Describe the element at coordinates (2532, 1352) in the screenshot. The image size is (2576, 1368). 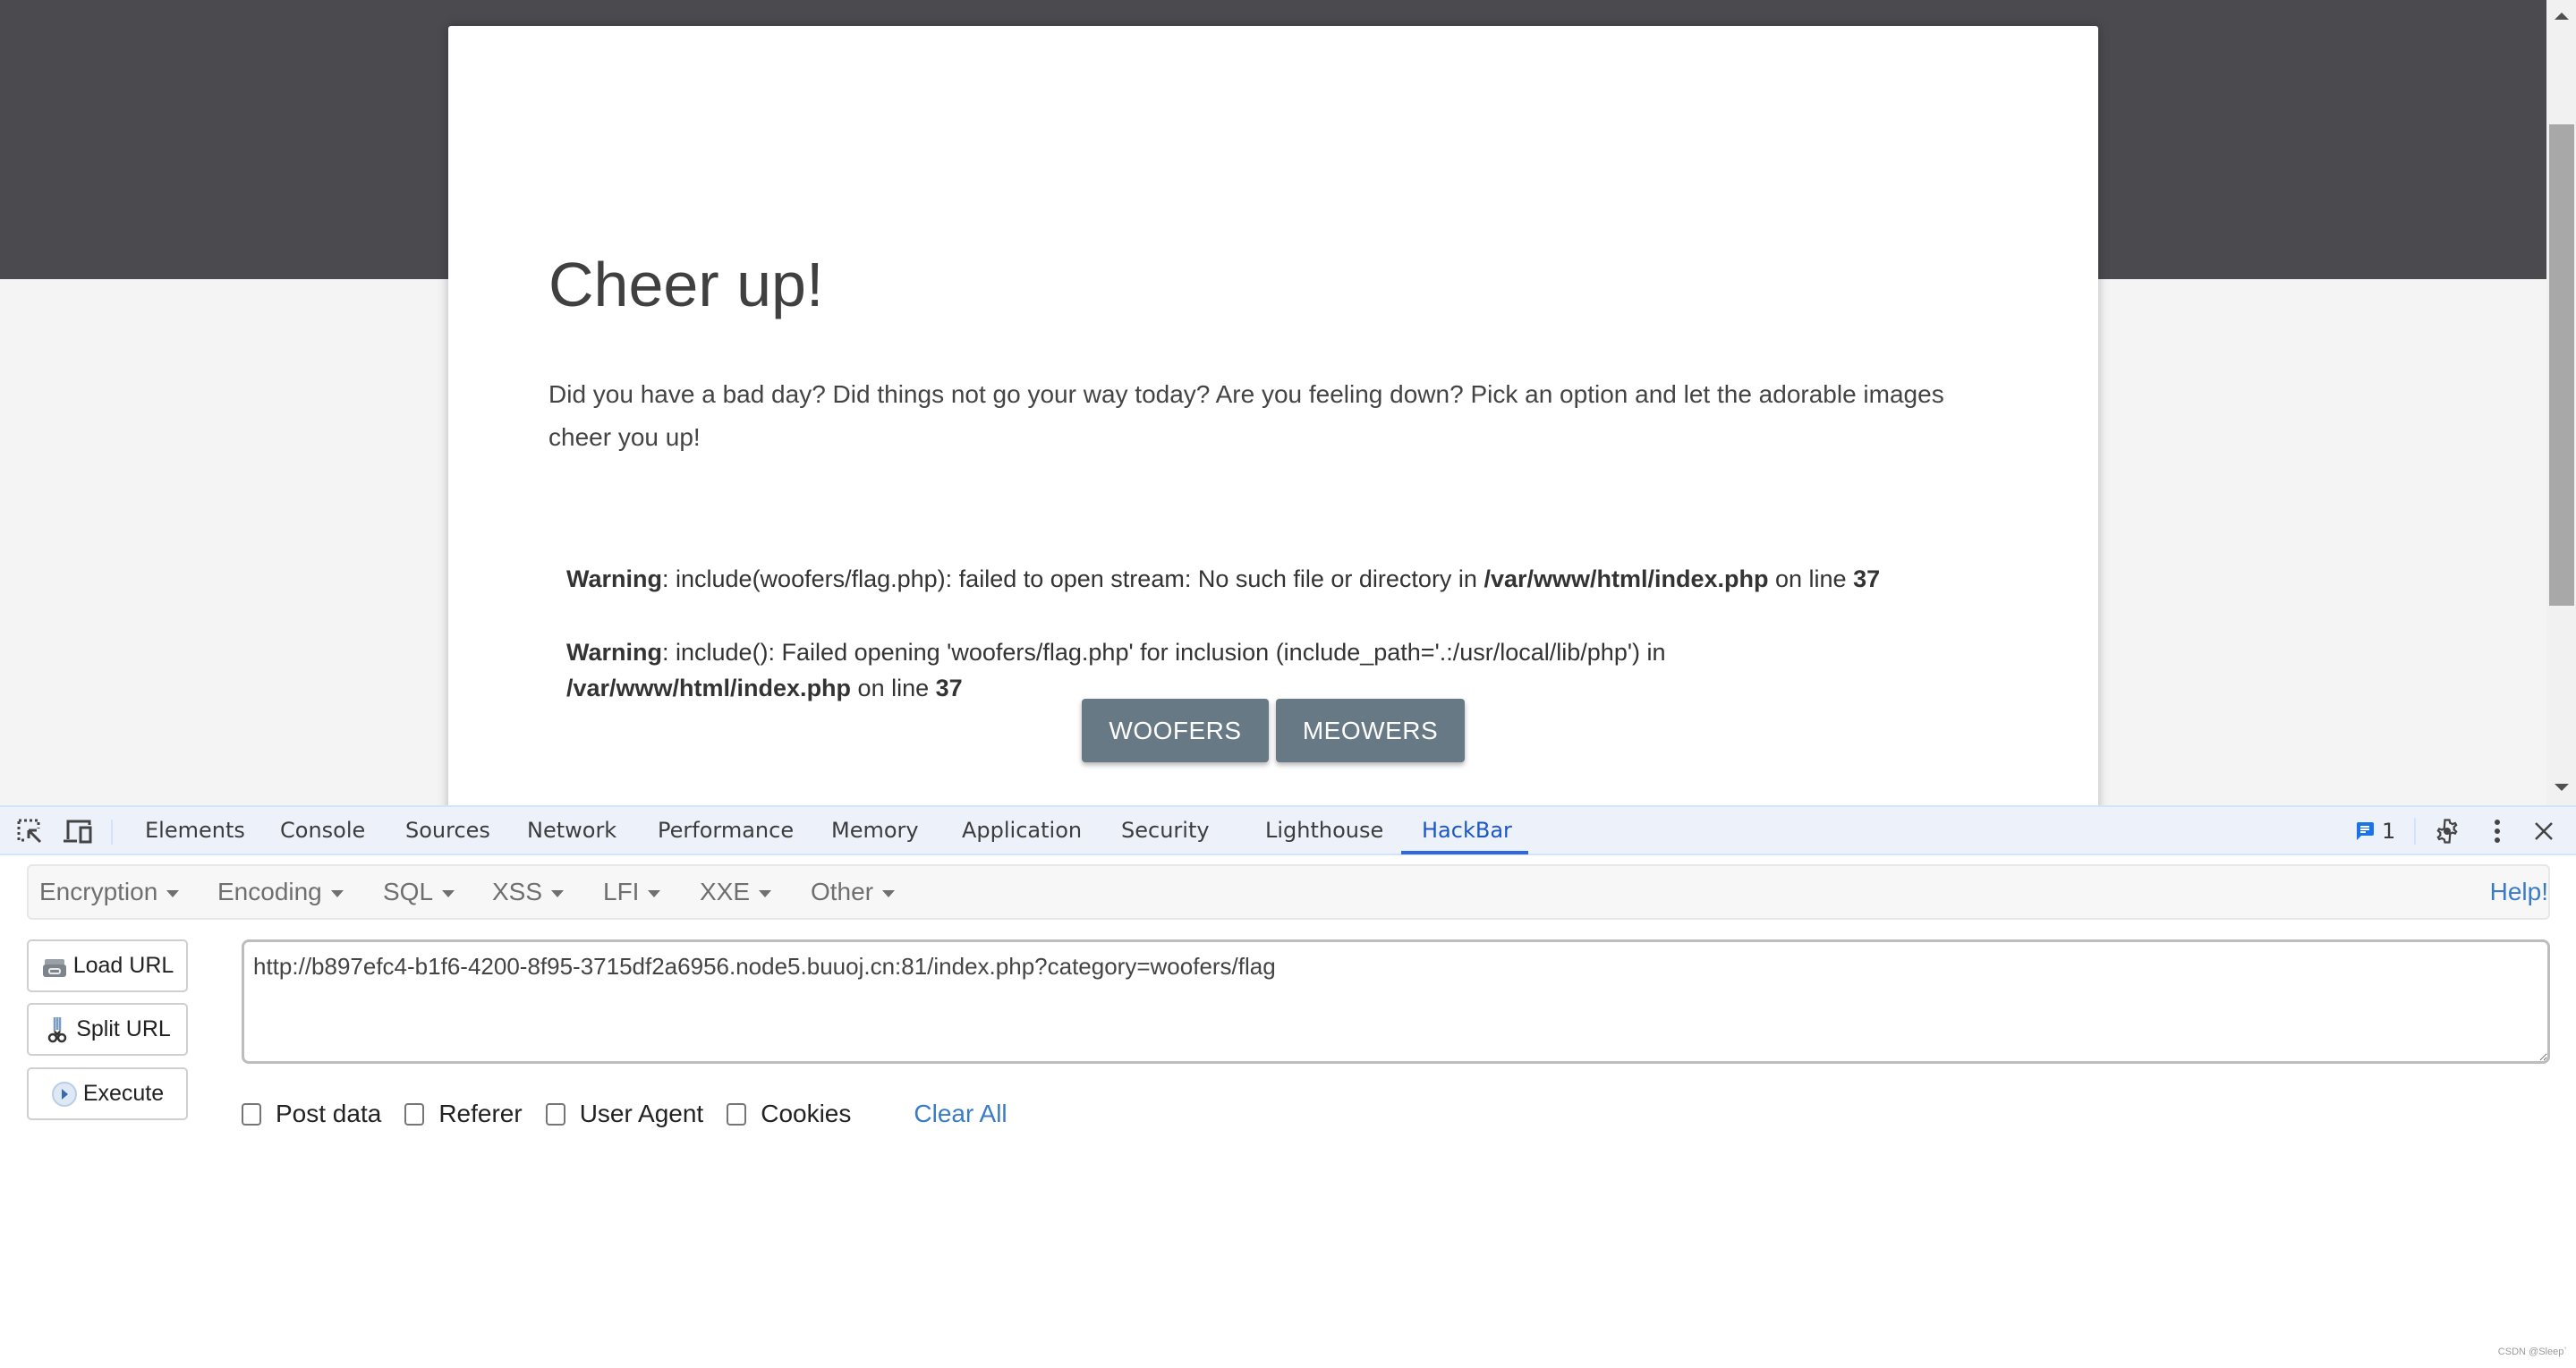
I see `watermark: CSDN @Sleep`` at that location.